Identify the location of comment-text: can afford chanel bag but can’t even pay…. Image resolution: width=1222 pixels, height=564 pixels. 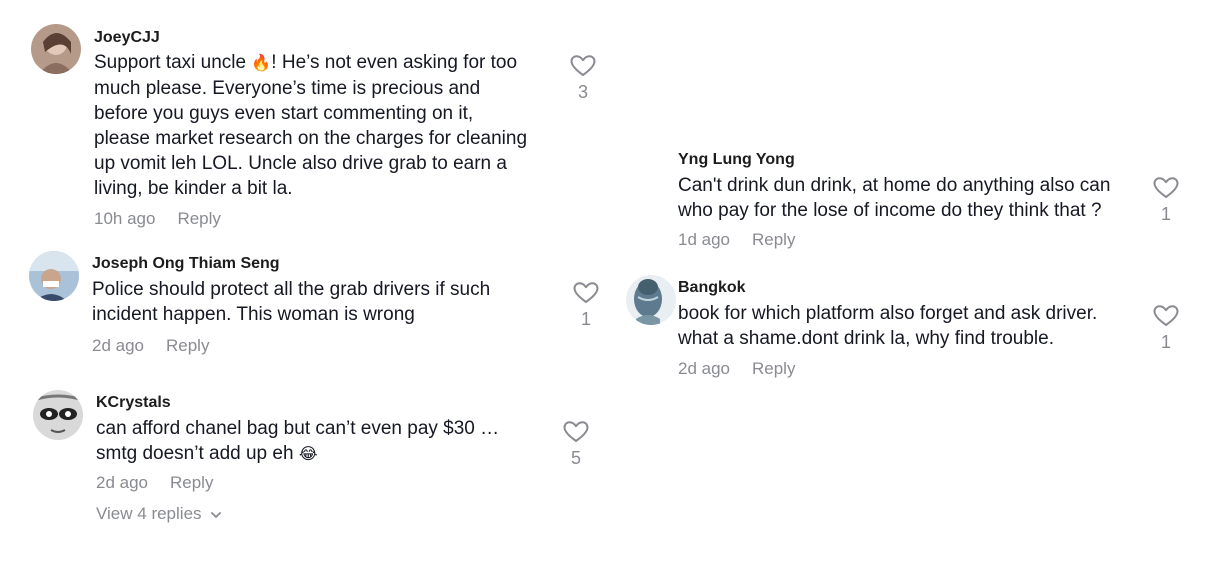
(298, 441).